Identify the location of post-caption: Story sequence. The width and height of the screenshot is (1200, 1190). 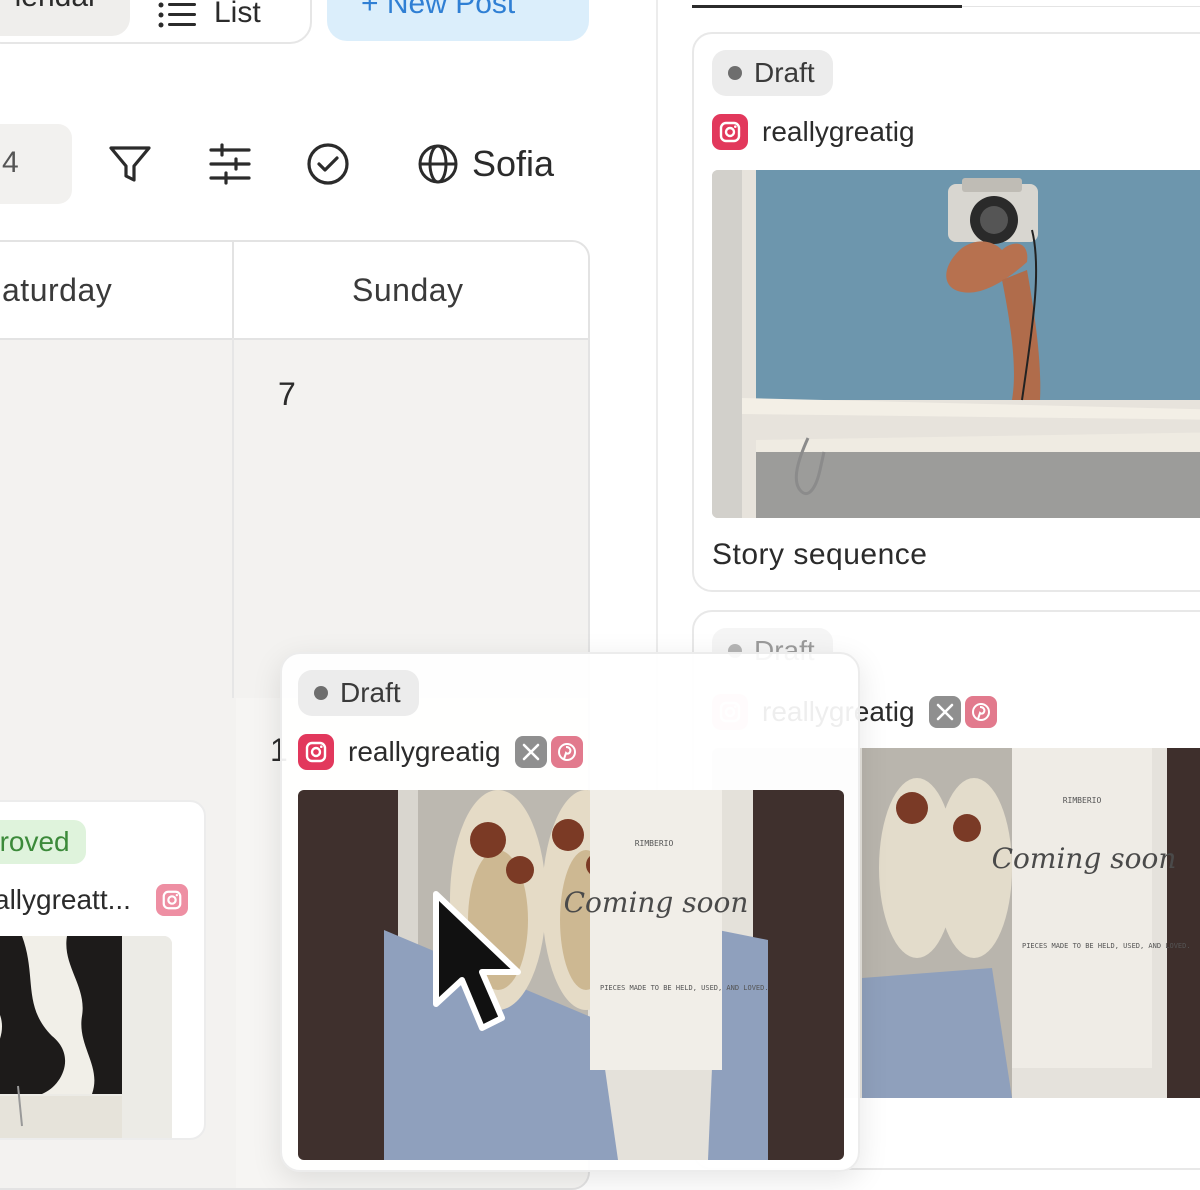
(820, 554).